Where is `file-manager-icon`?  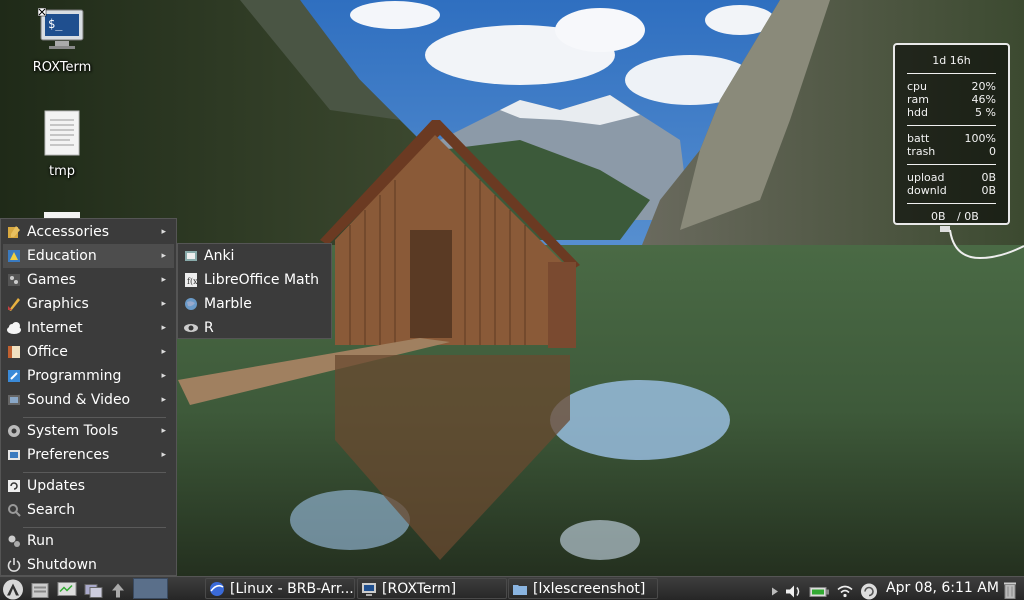 file-manager-icon is located at coordinates (40, 590).